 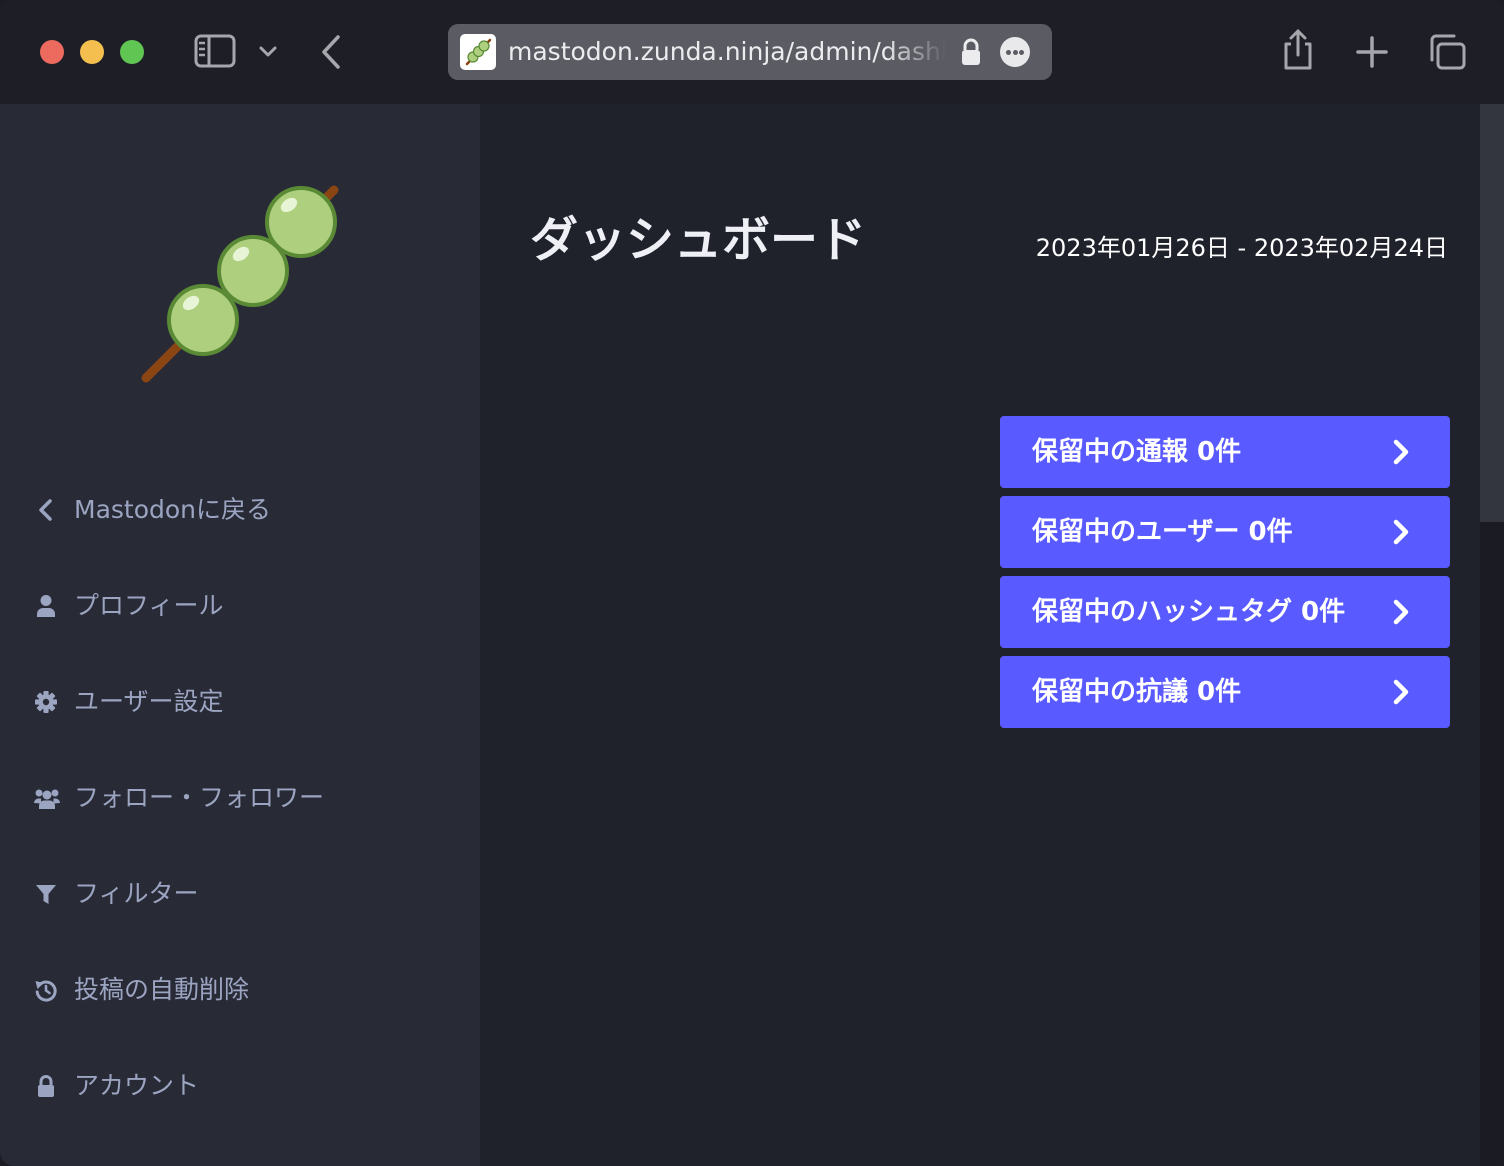 I want to click on sidebar-item-user-settings: ユーザー設定, so click(x=240, y=702).